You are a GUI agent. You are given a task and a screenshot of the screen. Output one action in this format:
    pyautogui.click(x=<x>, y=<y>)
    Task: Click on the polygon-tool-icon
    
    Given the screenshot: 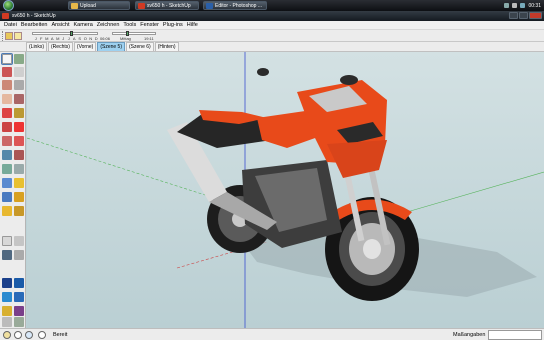 What is the action you would take?
    pyautogui.click(x=19, y=99)
    